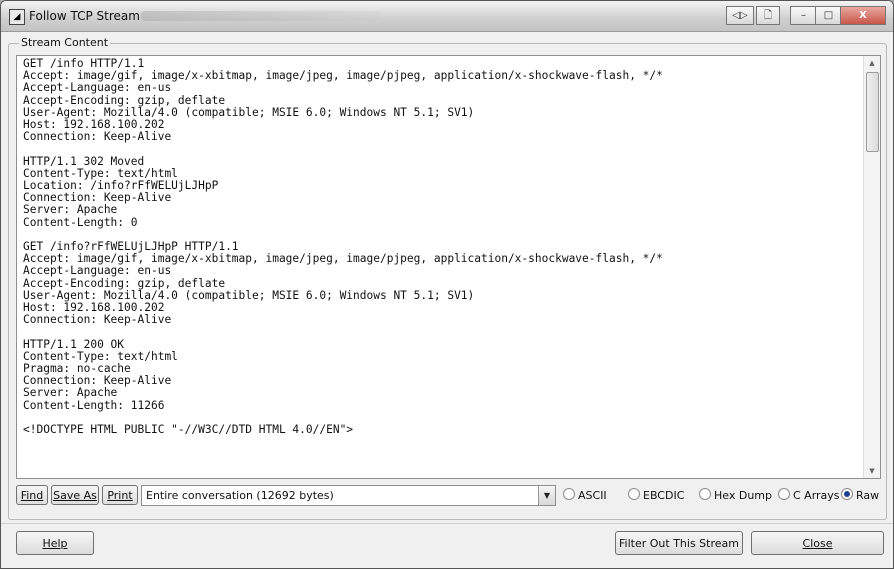 The height and width of the screenshot is (569, 894). What do you see at coordinates (768, 15) in the screenshot?
I see `page-icon: 🗋` at bounding box center [768, 15].